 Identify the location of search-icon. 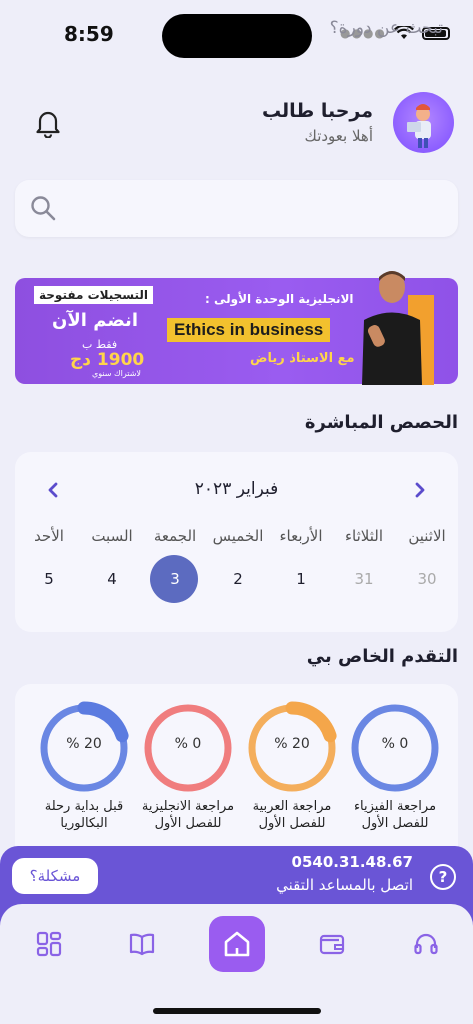
(43, 208).